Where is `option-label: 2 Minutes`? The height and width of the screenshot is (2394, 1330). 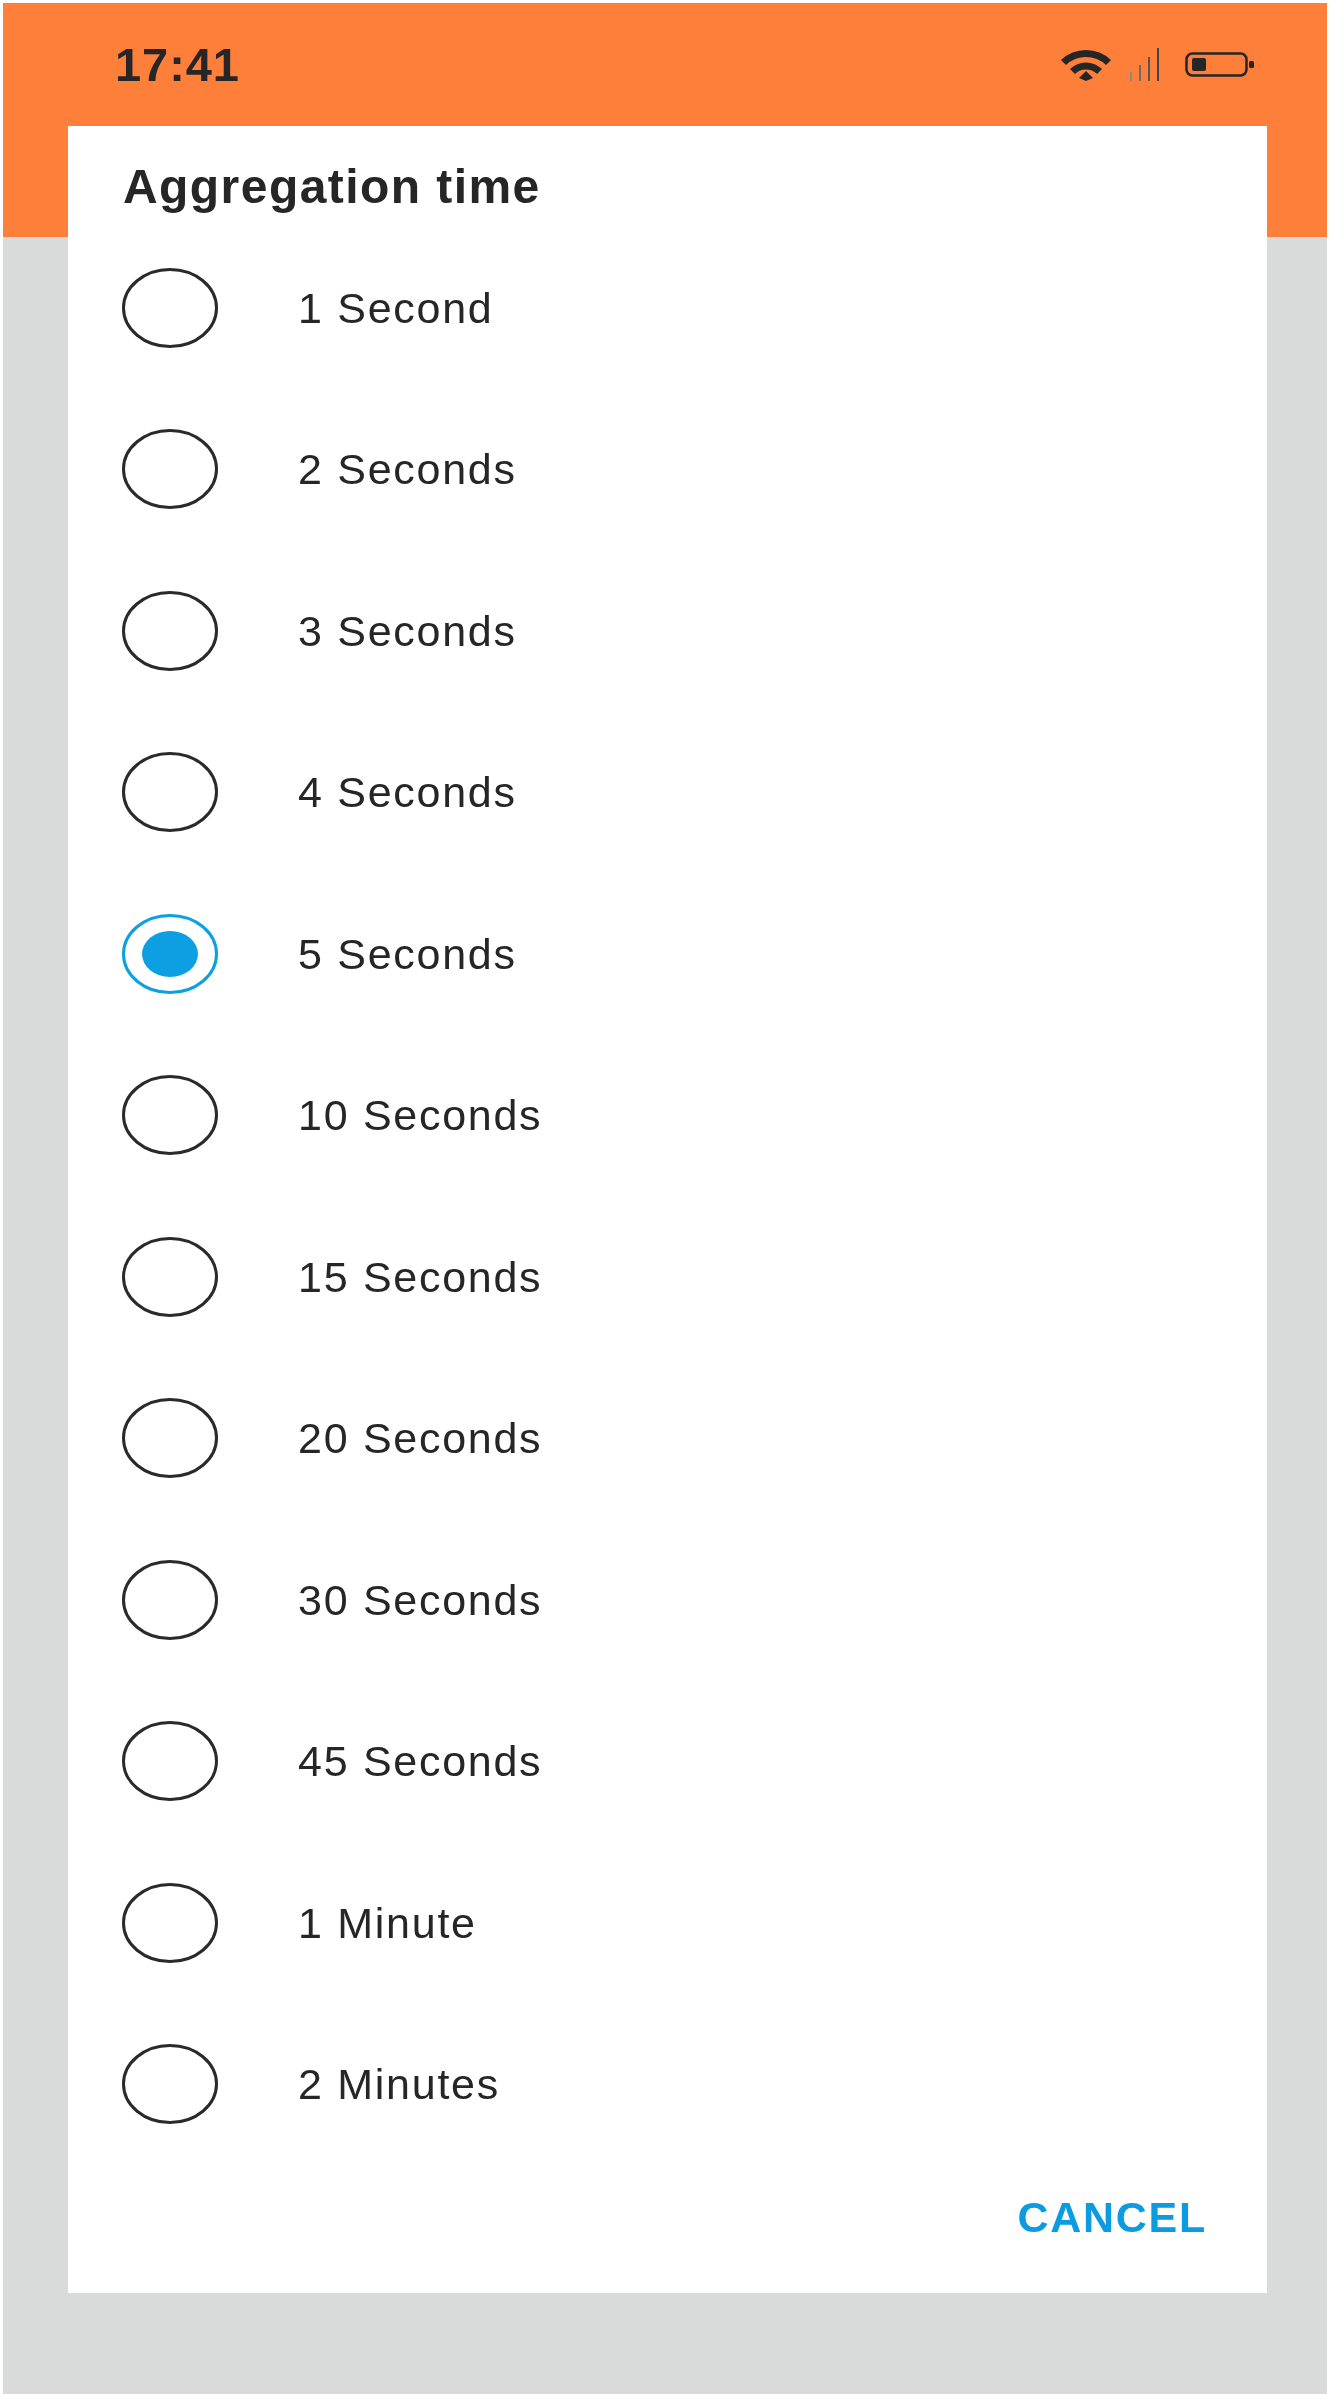 option-label: 2 Minutes is located at coordinates (399, 2084).